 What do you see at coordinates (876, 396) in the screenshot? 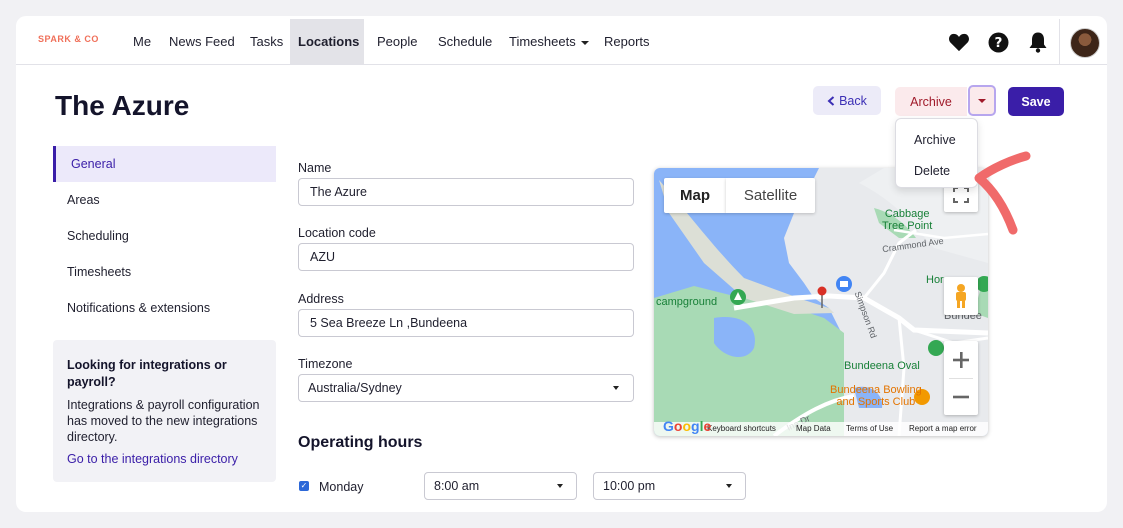
I see `map-label-bowling-club: Bundeena Bowling and Sports Club` at bounding box center [876, 396].